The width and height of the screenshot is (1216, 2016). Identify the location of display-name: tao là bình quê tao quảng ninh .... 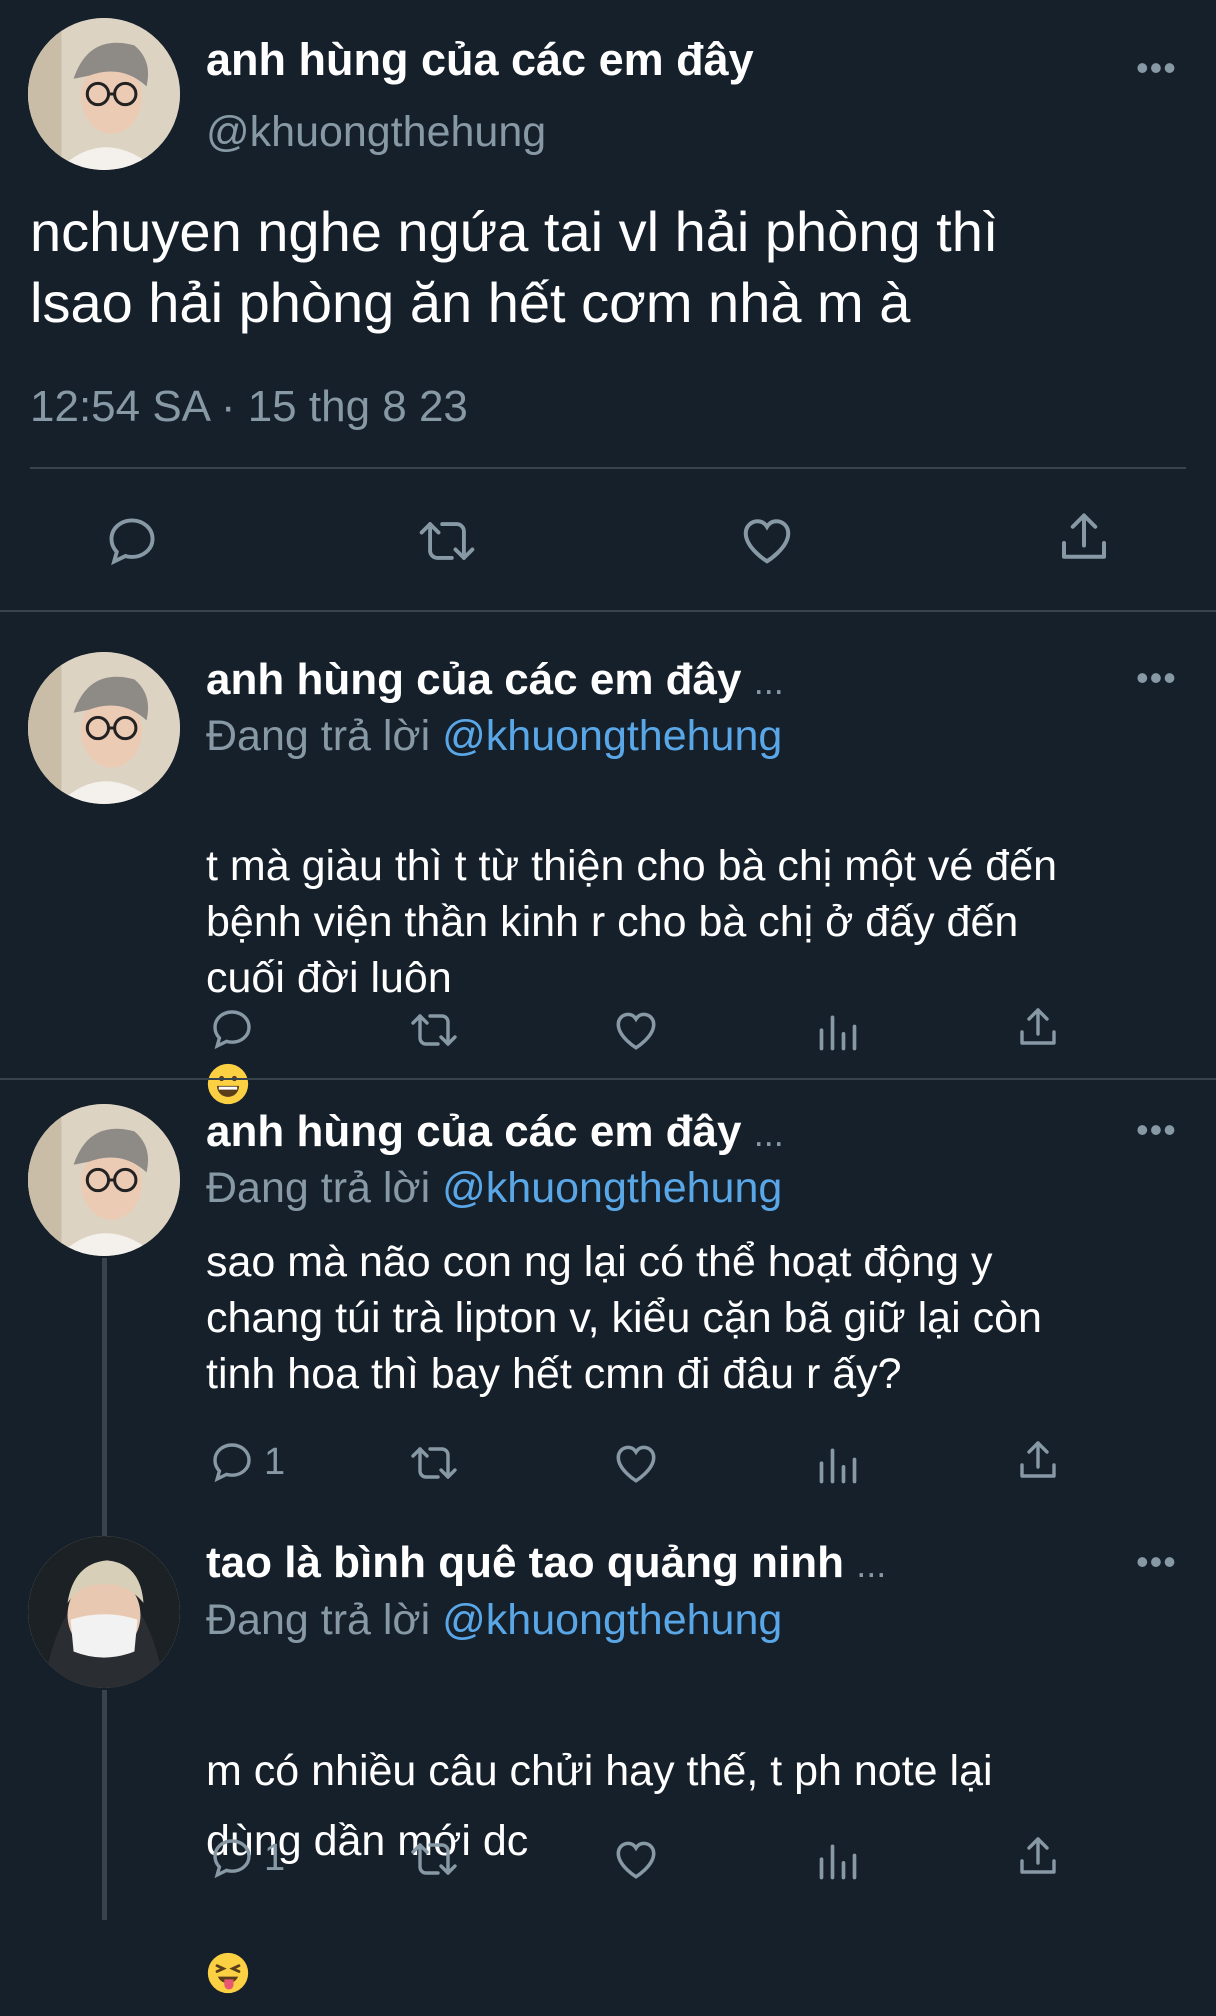
(546, 1563).